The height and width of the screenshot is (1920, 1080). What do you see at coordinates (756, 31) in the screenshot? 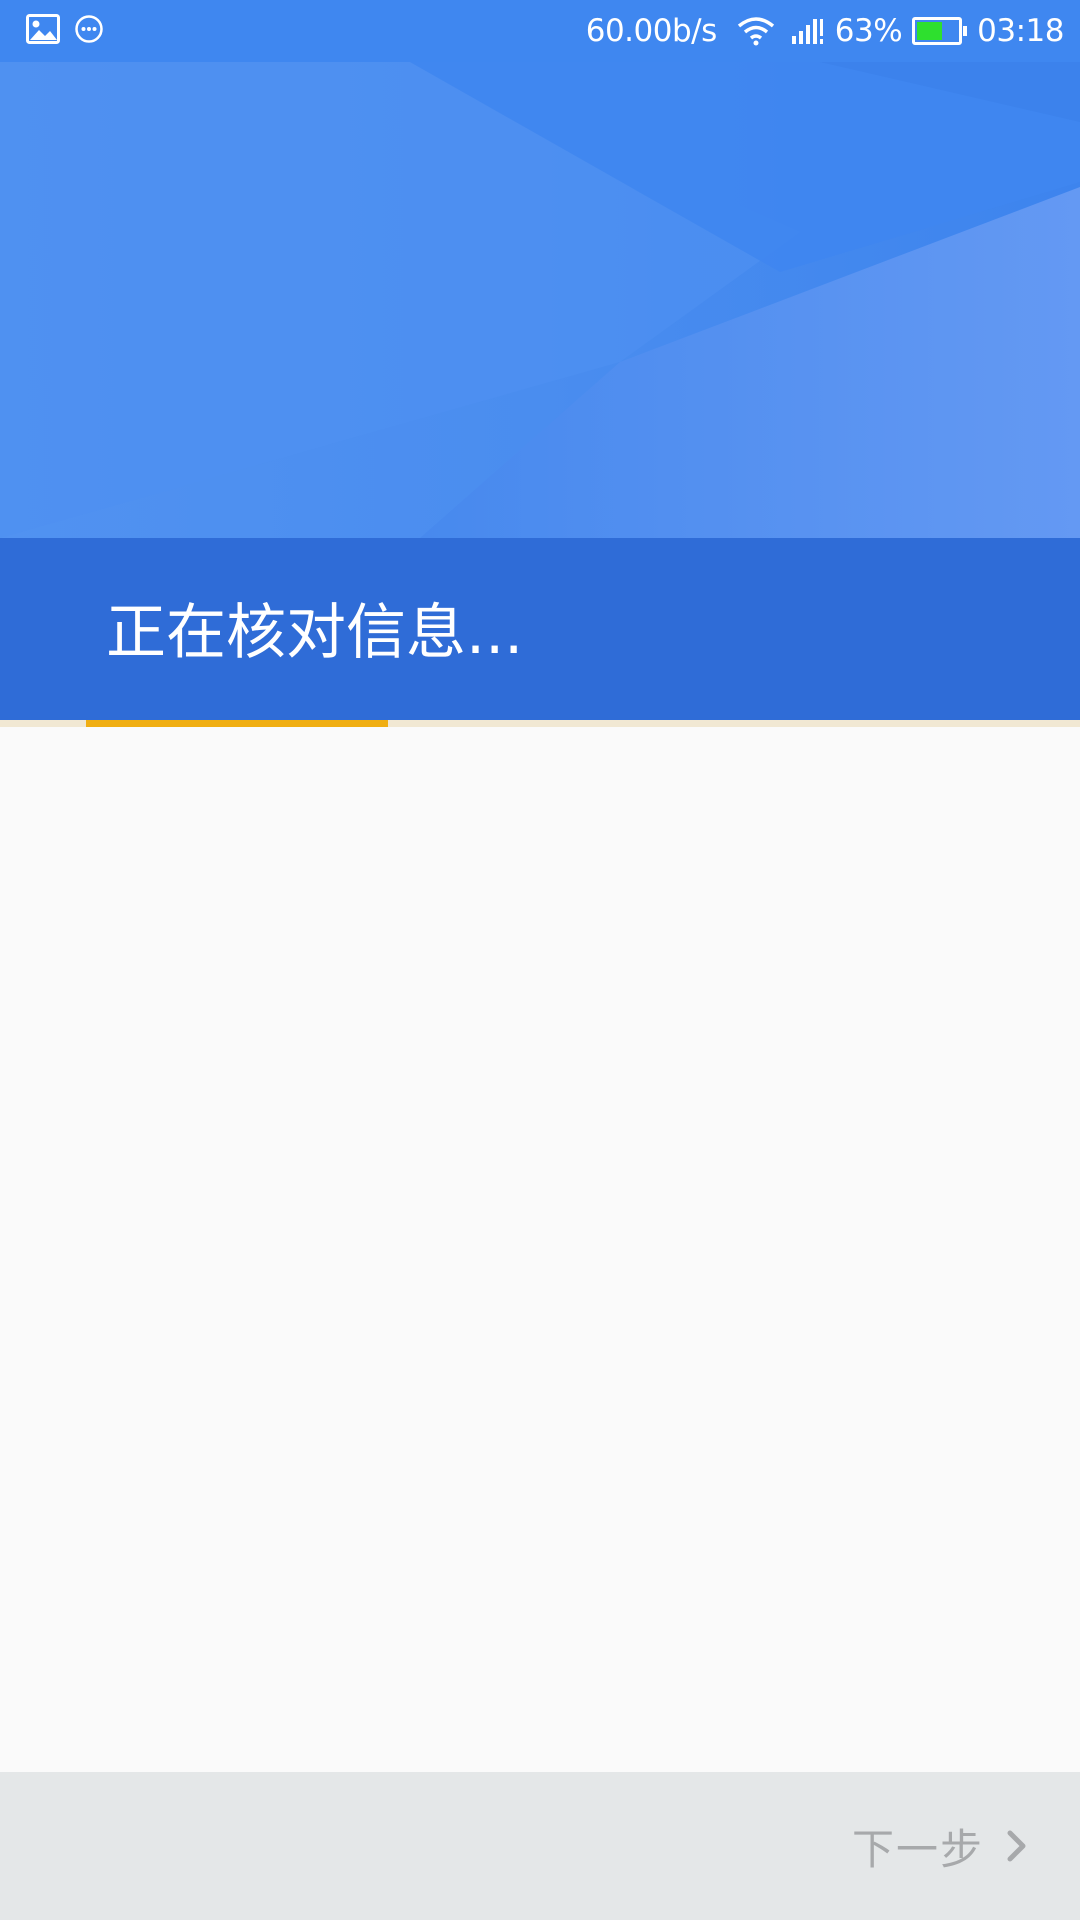
I see `wifi-icon` at bounding box center [756, 31].